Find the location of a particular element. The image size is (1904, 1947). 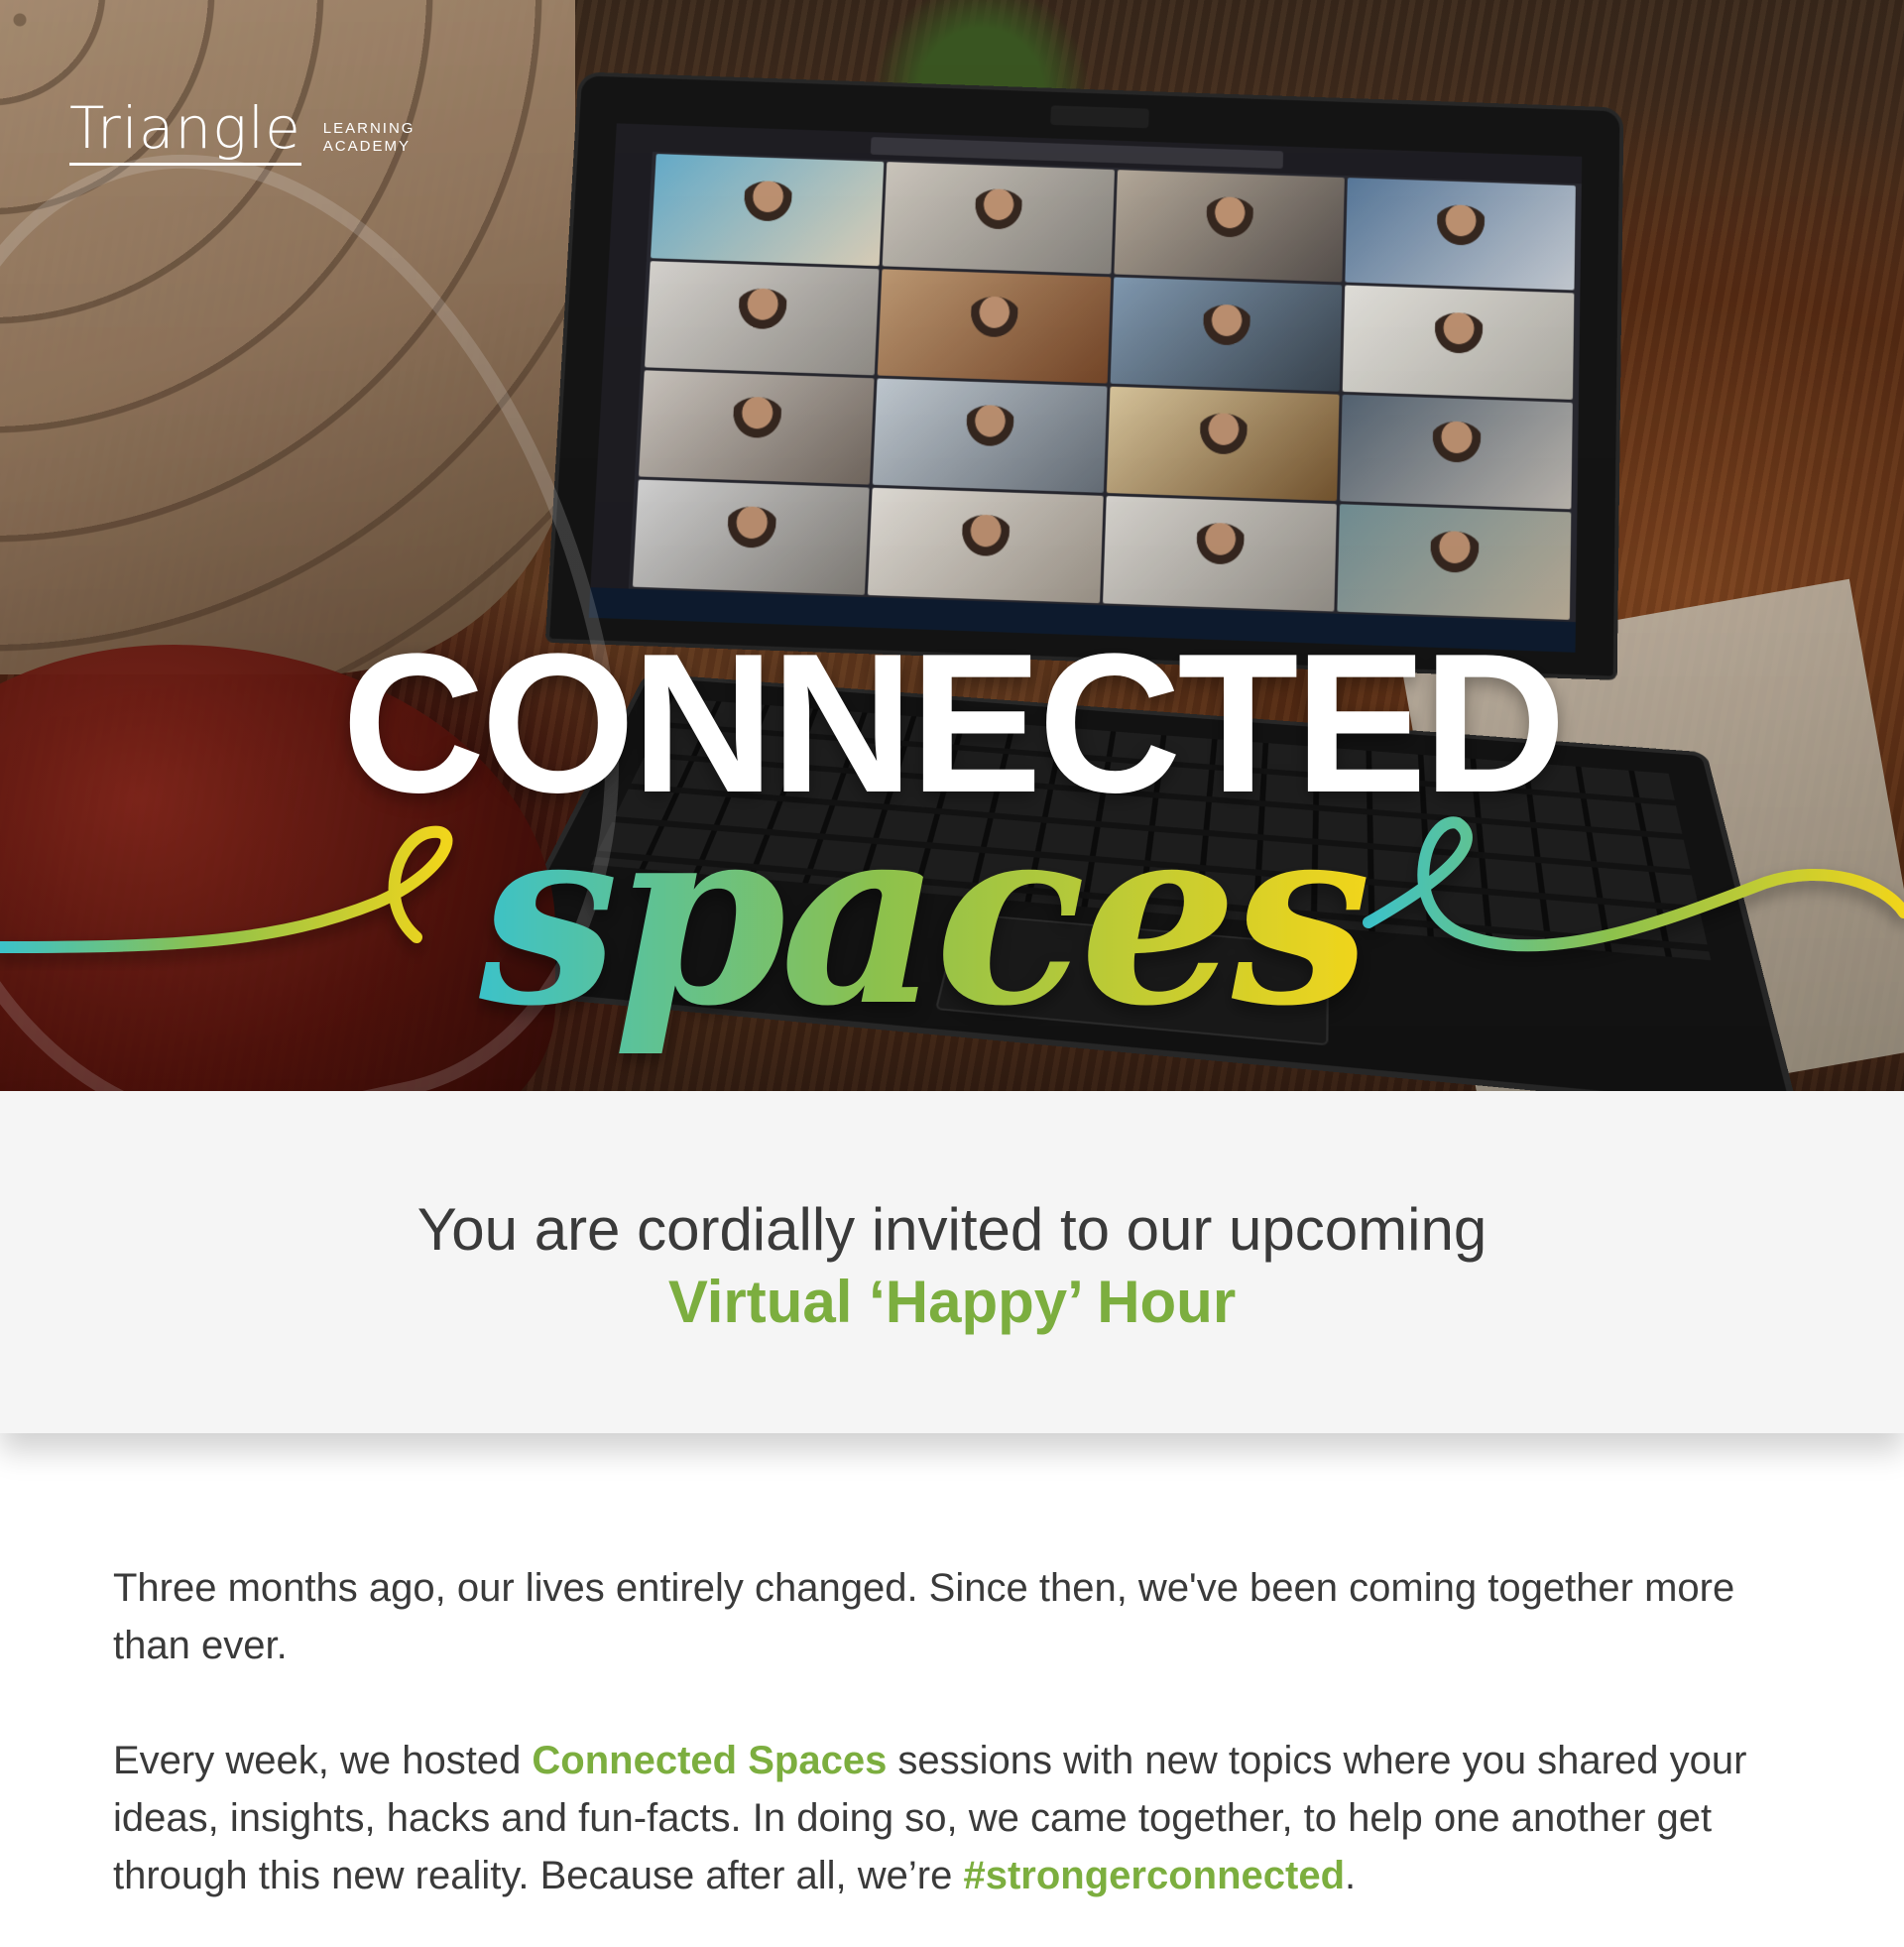

brand-logo-sub-line1: LEARNING is located at coordinates (369, 128).